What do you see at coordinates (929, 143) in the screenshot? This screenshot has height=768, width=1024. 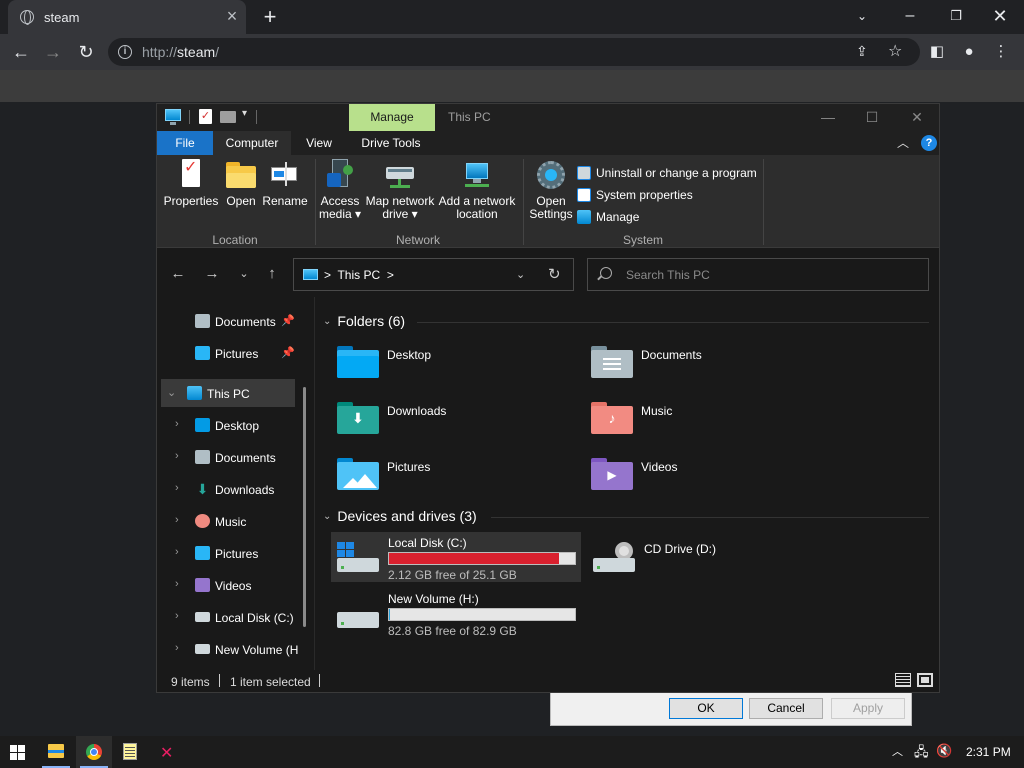 I see `help-icon: ?` at bounding box center [929, 143].